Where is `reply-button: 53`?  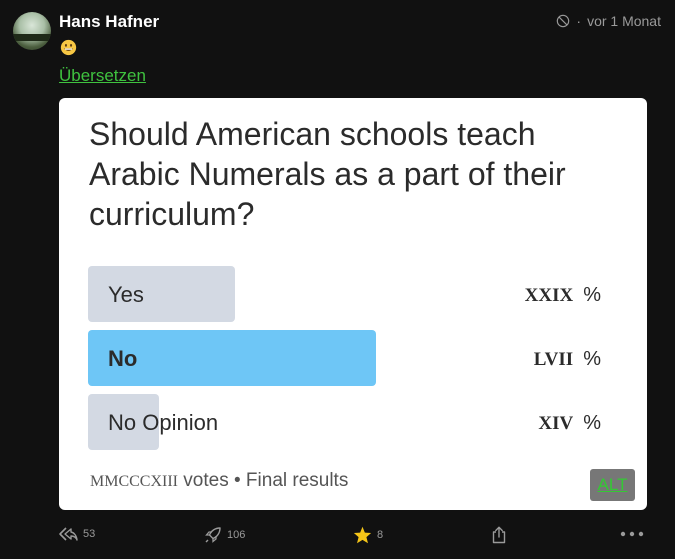 reply-button: 53 is located at coordinates (76, 534).